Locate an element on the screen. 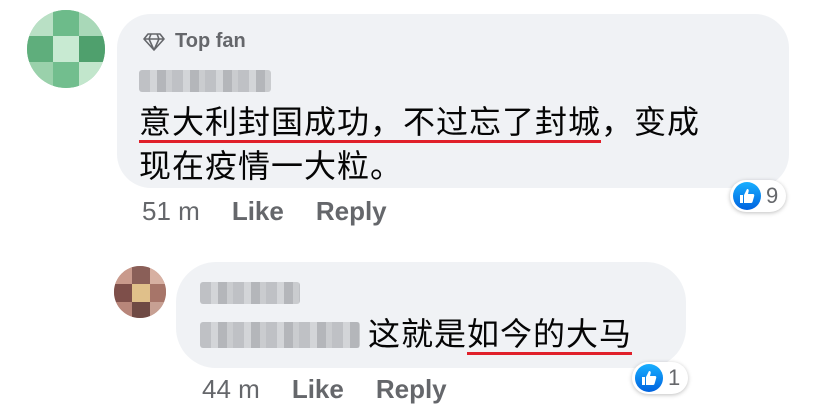 The width and height of the screenshot is (828, 414). comment-underlined-text: 意大利封国成功，不过忘了封城 is located at coordinates (370, 123).